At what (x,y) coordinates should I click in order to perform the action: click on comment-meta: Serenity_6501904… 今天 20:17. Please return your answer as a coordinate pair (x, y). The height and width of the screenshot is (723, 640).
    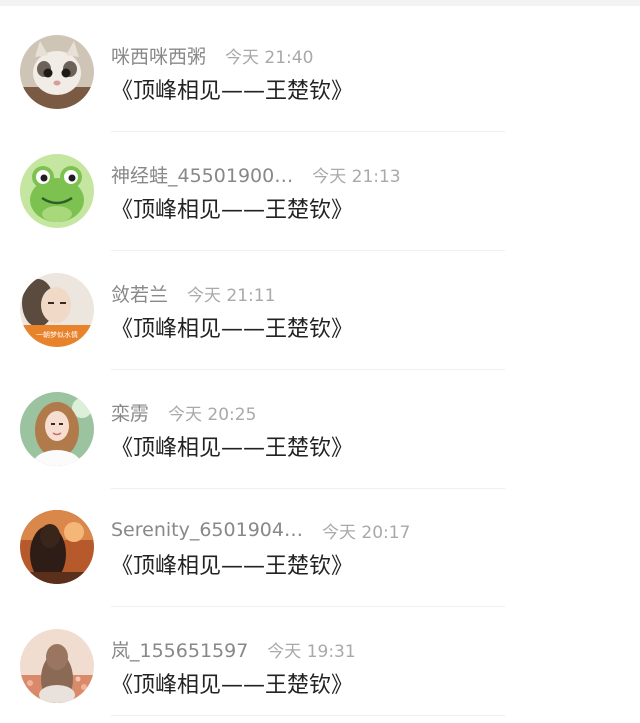
    Looking at the image, I should click on (260, 530).